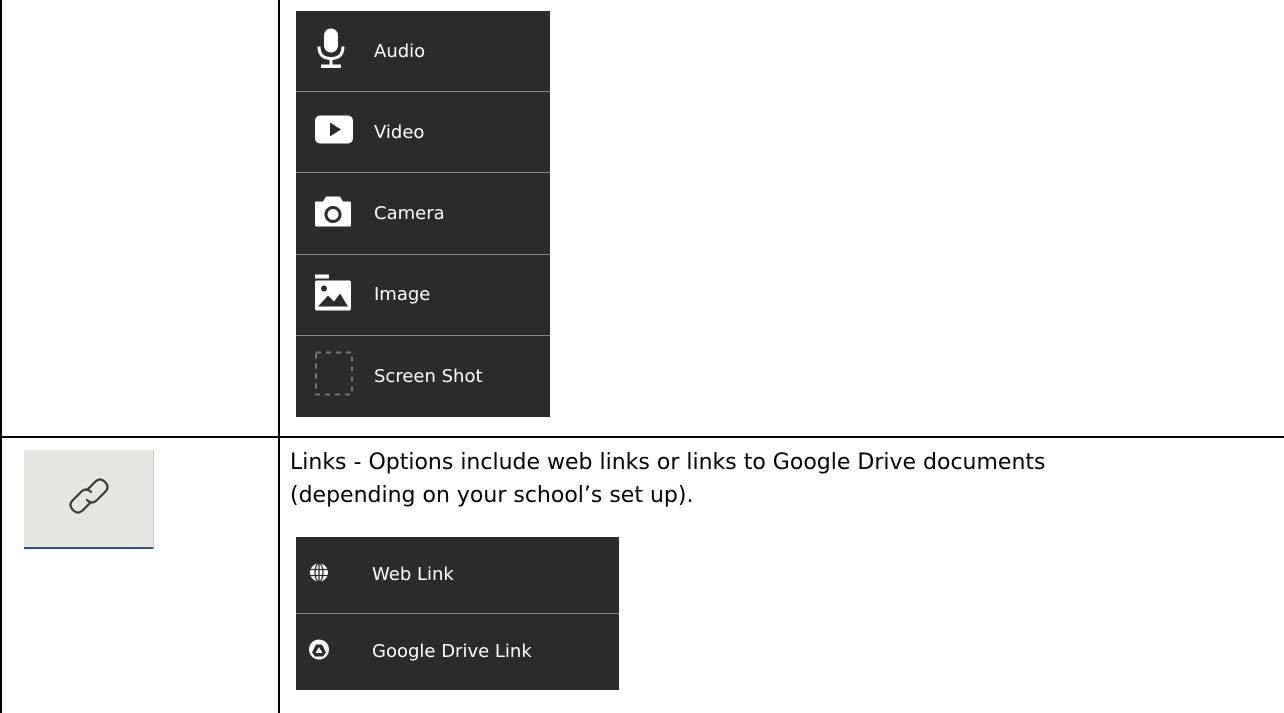 The width and height of the screenshot is (1284, 713). Describe the element at coordinates (457, 575) in the screenshot. I see `web-link-menu-item: Web Link` at that location.